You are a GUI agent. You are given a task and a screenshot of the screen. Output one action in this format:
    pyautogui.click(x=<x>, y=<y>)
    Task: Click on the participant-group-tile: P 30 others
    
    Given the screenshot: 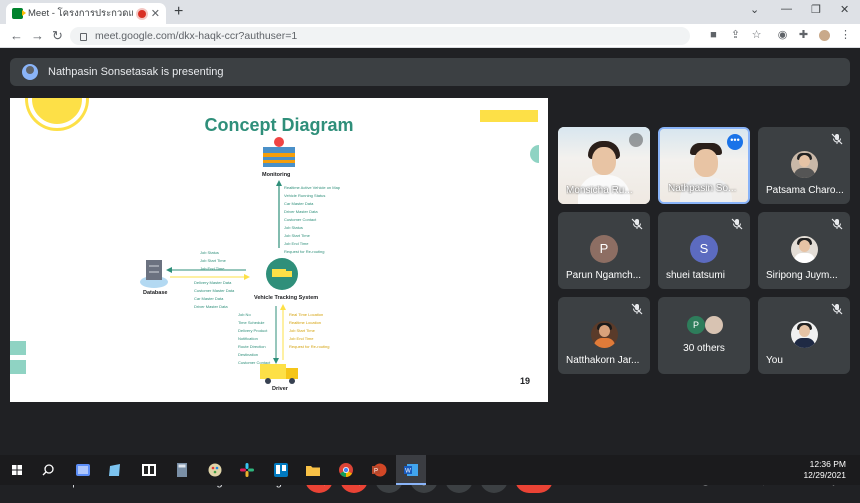 What is the action you would take?
    pyautogui.click(x=704, y=335)
    